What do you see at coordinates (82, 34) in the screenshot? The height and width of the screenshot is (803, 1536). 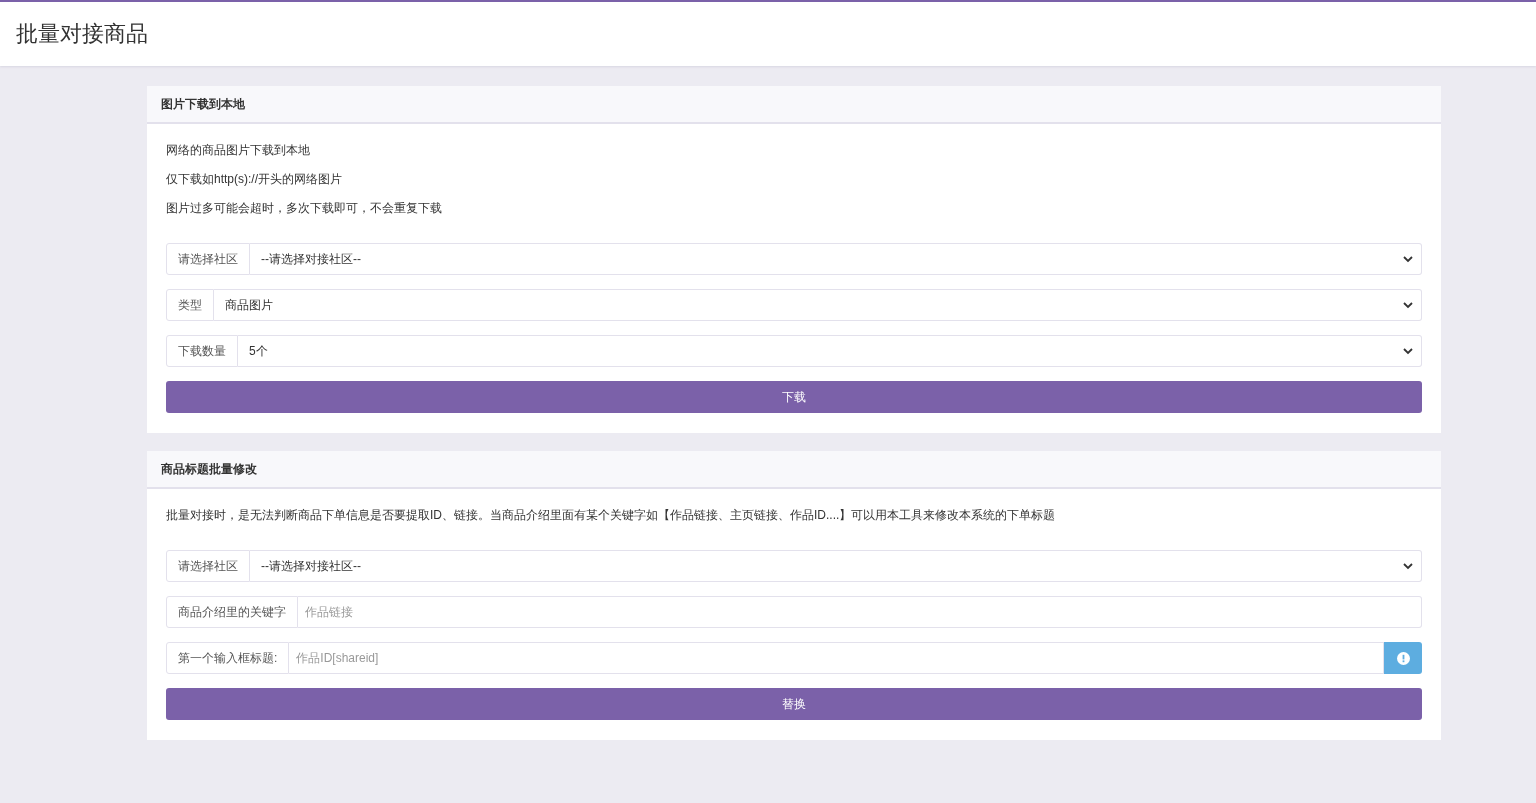 I see `page-title: 批量对接商品` at bounding box center [82, 34].